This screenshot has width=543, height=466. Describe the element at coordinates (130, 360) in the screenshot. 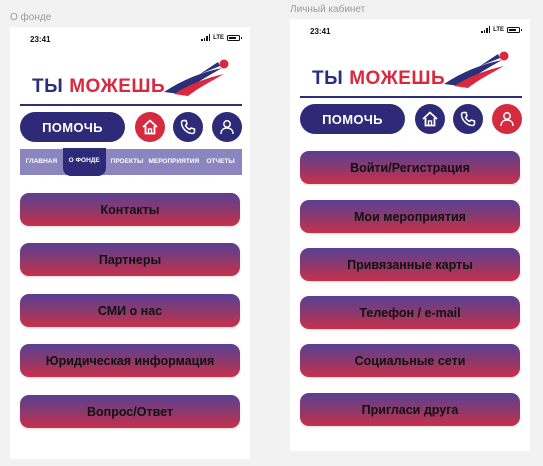

I see `legal-info-button: Юридическая информация` at that location.